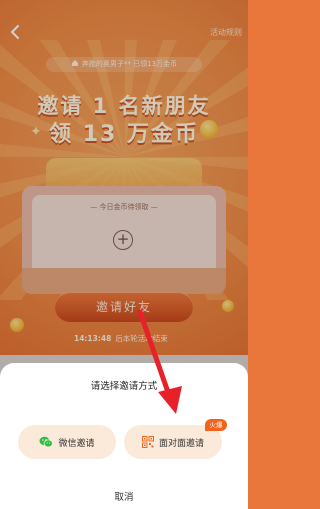 The image size is (320, 509). What do you see at coordinates (46, 442) in the screenshot?
I see `wechat-icon` at bounding box center [46, 442].